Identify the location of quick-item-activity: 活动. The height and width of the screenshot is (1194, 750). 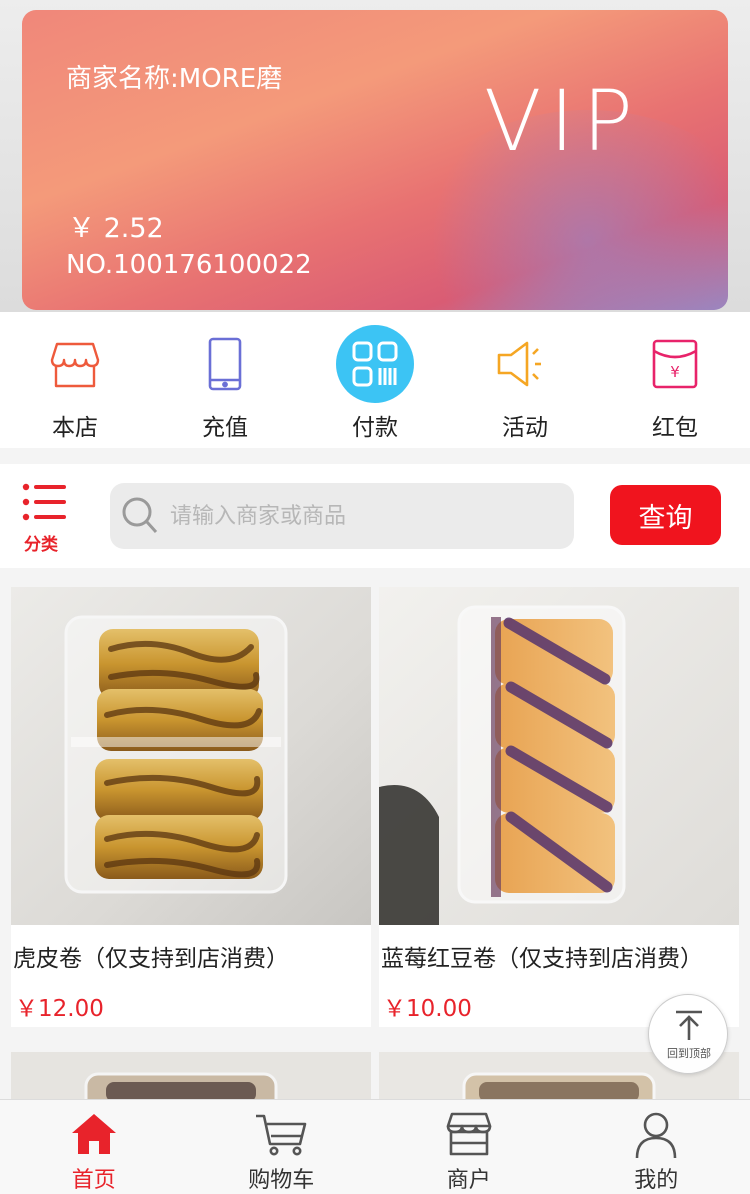
(525, 380).